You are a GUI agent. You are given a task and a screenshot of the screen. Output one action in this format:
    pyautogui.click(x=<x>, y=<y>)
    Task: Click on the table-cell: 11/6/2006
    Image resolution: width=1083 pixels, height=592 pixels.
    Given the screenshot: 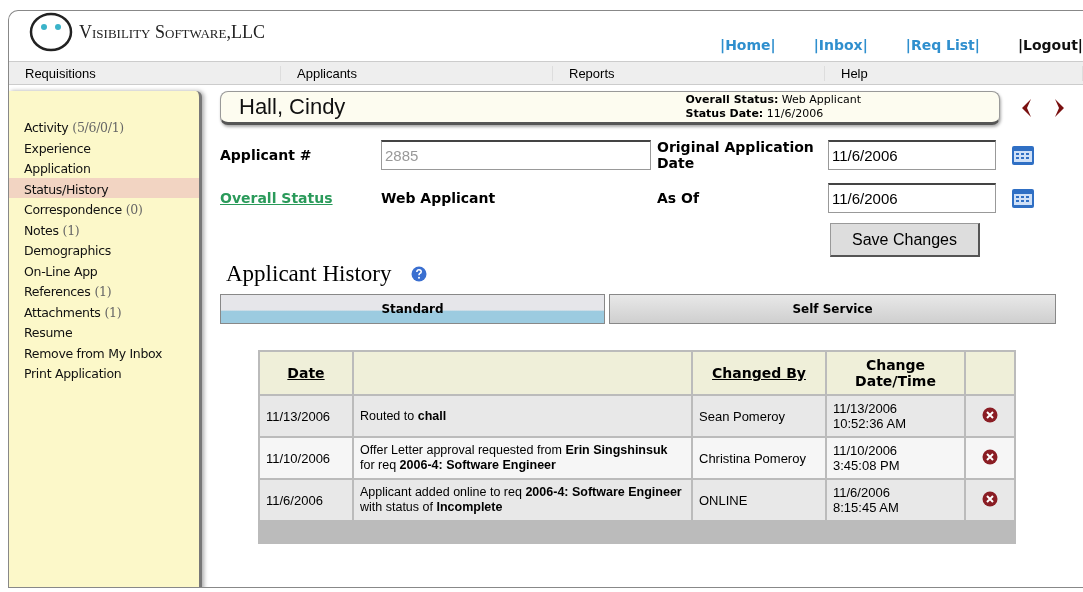 What is the action you would take?
    pyautogui.click(x=306, y=500)
    